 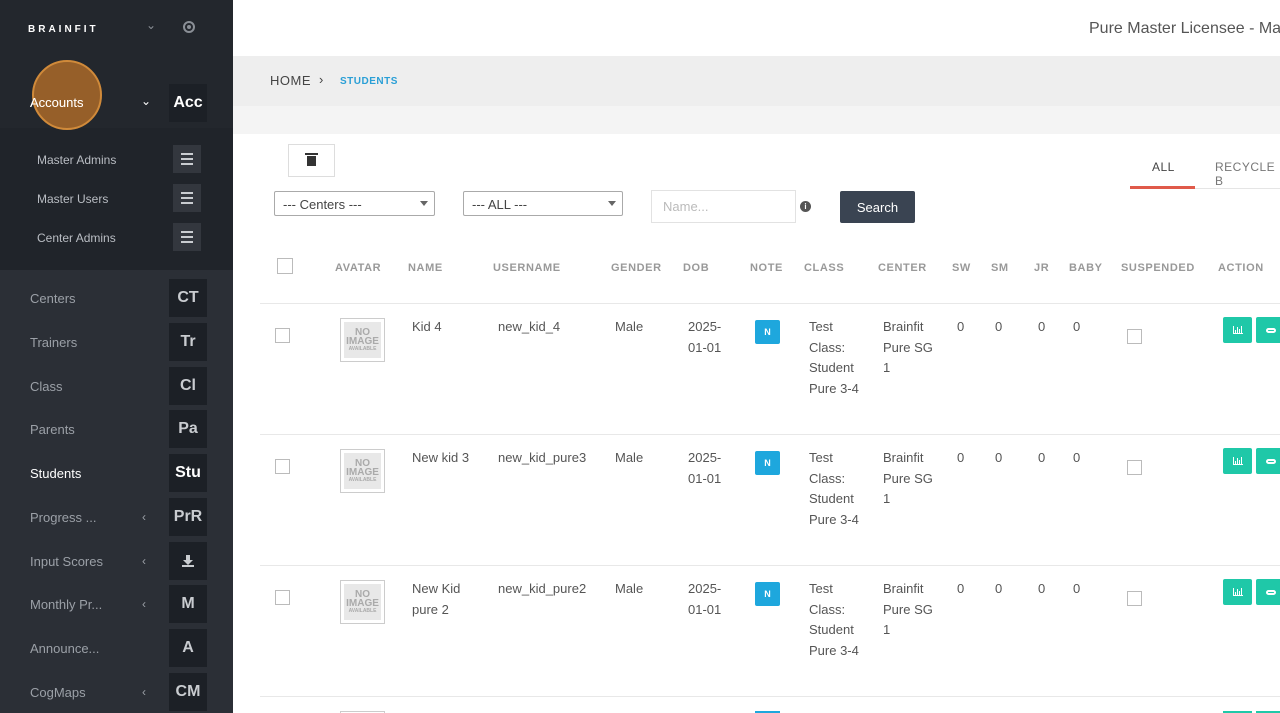 I want to click on download-icon, so click(x=188, y=561).